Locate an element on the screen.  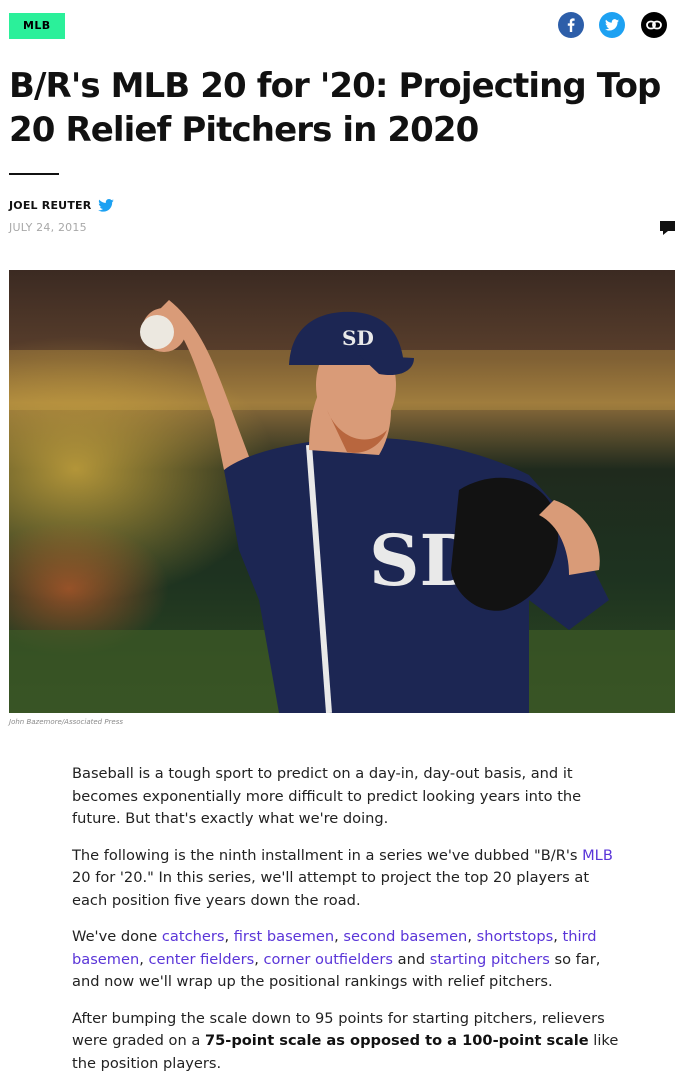
author-name: JOEL REUTER is located at coordinates (50, 205).